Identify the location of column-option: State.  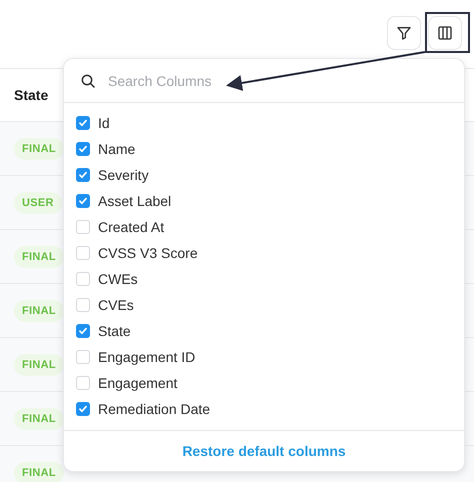
(114, 331).